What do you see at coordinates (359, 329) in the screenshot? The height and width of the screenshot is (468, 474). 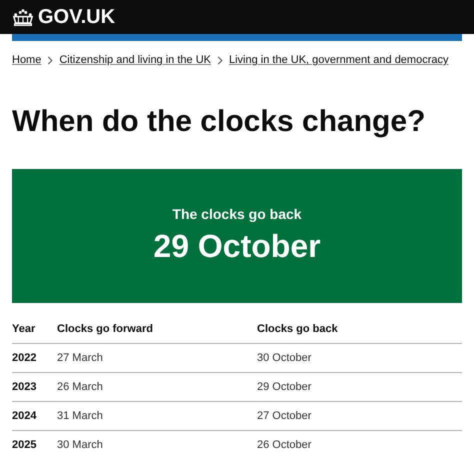 I see `column-header: Clocks go back` at bounding box center [359, 329].